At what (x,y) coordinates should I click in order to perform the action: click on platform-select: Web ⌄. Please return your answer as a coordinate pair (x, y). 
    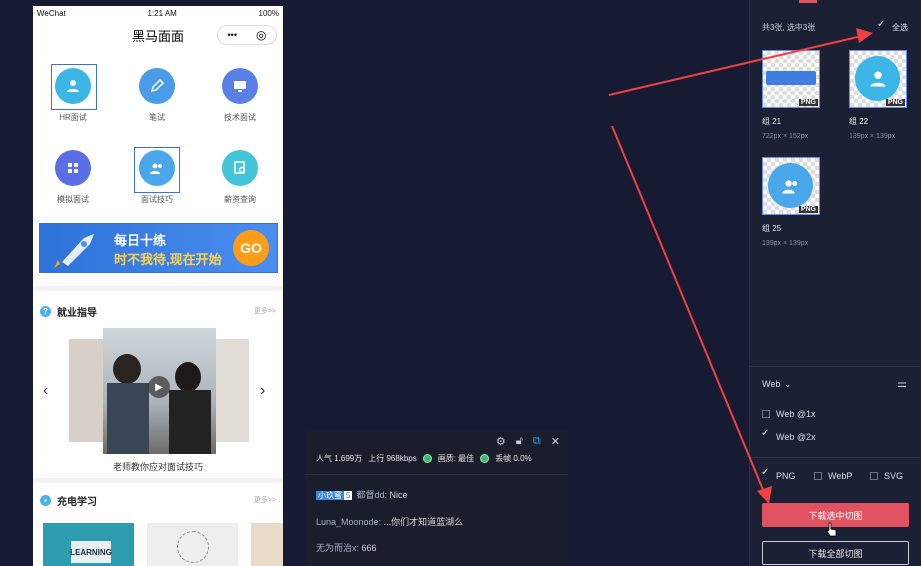
    Looking at the image, I should click on (776, 384).